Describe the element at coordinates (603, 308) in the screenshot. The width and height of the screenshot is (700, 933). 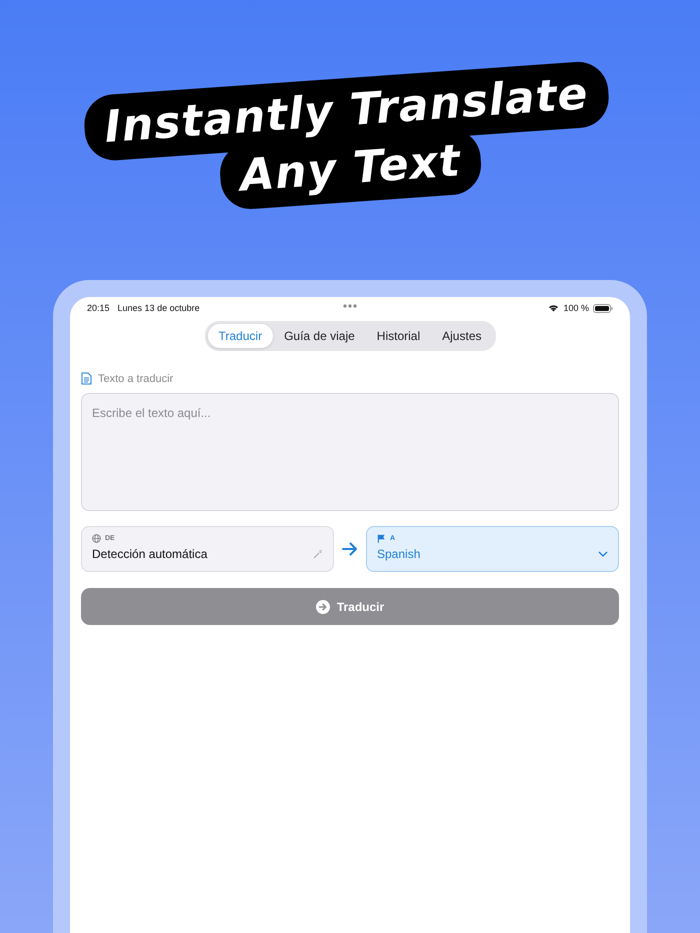
I see `battery-icon` at that location.